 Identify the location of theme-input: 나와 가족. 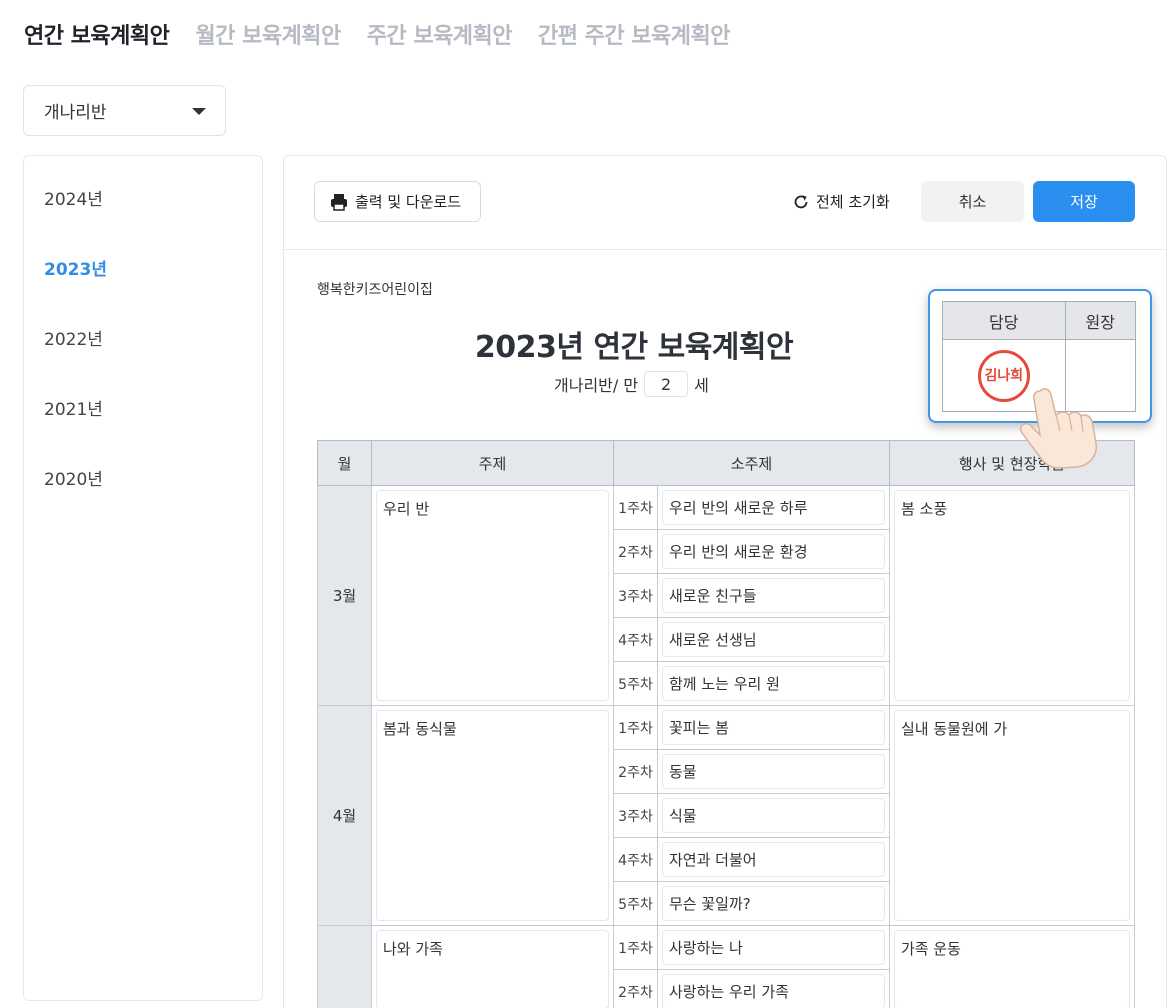
(492, 969).